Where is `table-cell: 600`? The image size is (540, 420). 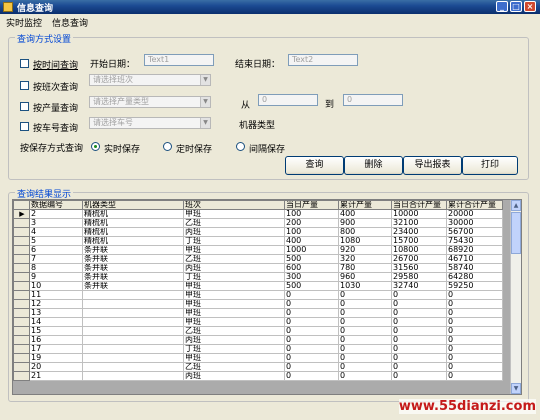 table-cell: 600 is located at coordinates (311, 268).